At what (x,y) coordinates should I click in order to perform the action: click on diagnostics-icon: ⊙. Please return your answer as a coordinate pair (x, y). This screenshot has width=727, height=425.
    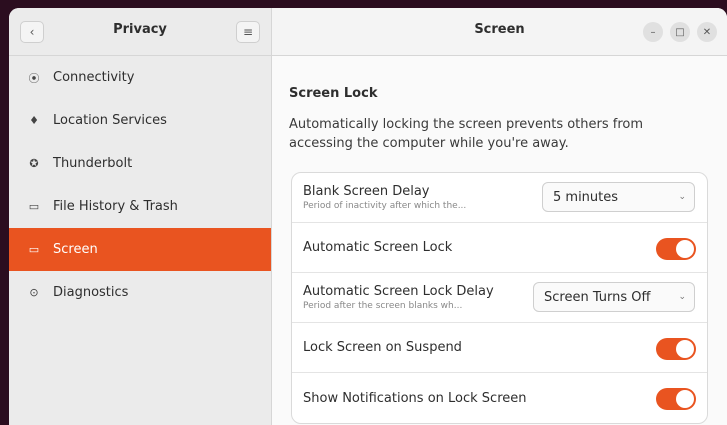
    Looking at the image, I should click on (34, 292).